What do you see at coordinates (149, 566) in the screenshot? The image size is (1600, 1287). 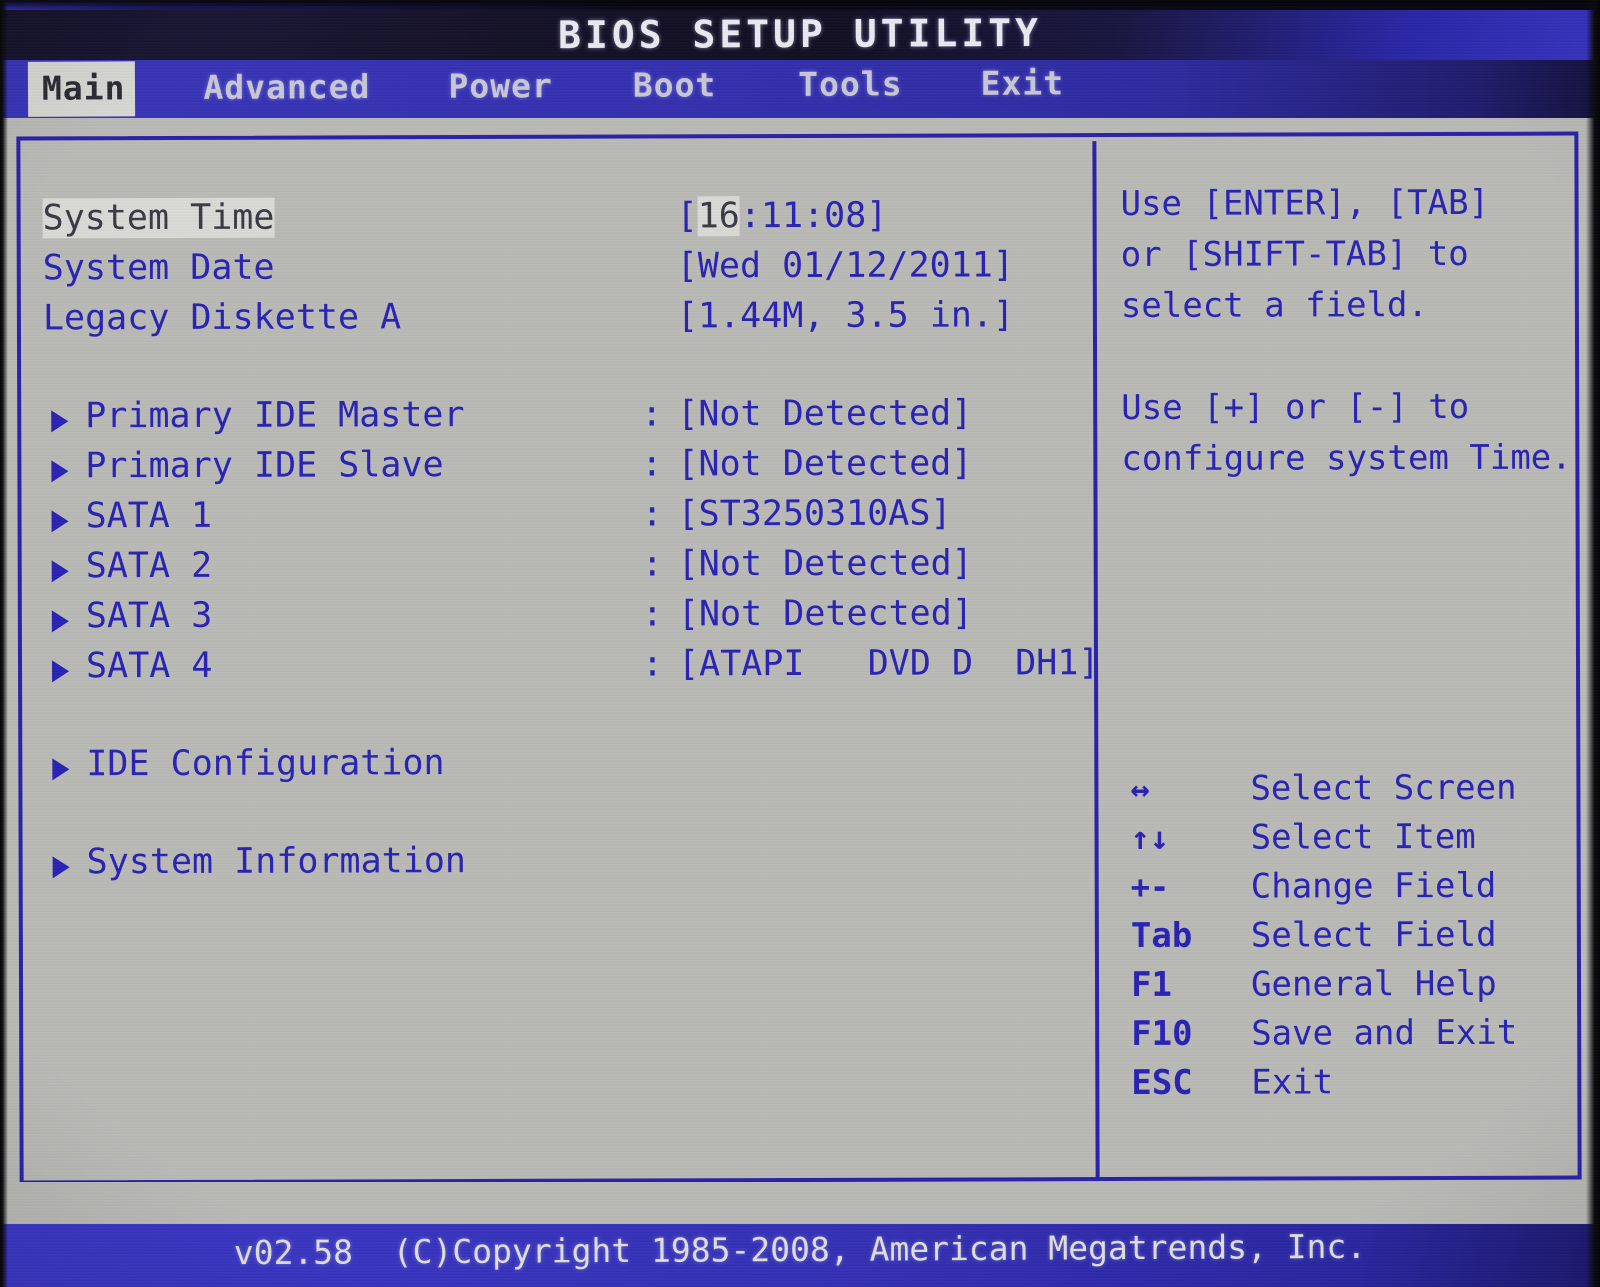 I see `sata-2-label: SATA 2` at bounding box center [149, 566].